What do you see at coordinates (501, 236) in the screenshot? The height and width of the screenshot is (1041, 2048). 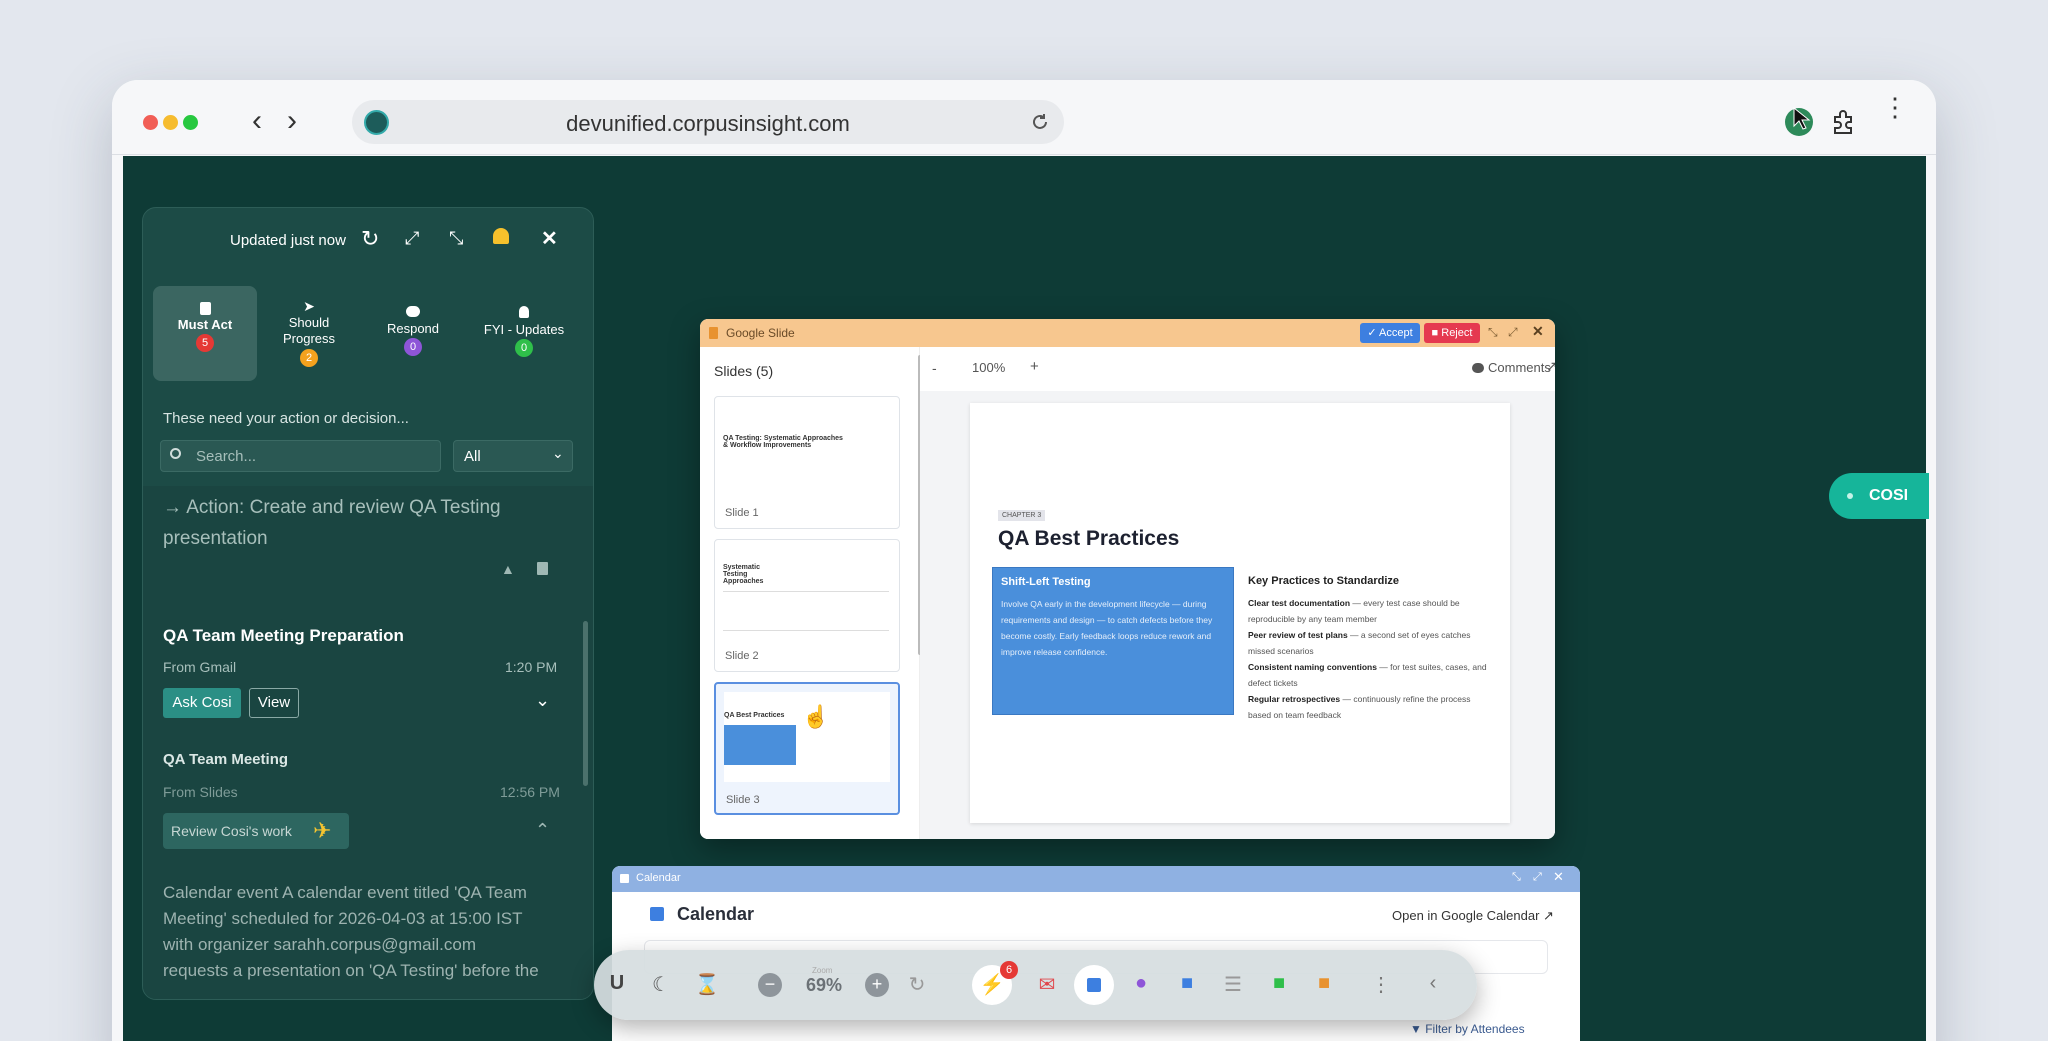 I see `bell-icon` at bounding box center [501, 236].